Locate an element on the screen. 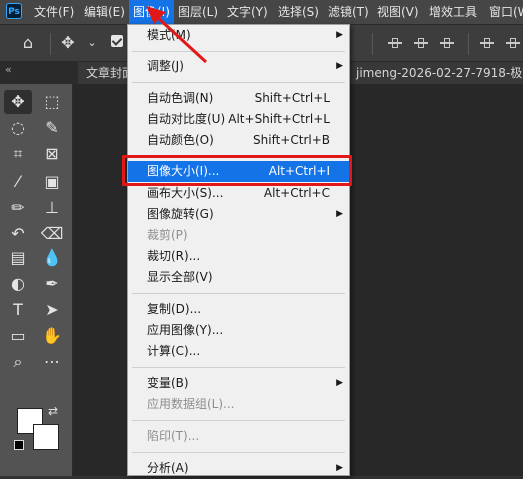  path-select-tool-icon: ➤ is located at coordinates (52, 310).